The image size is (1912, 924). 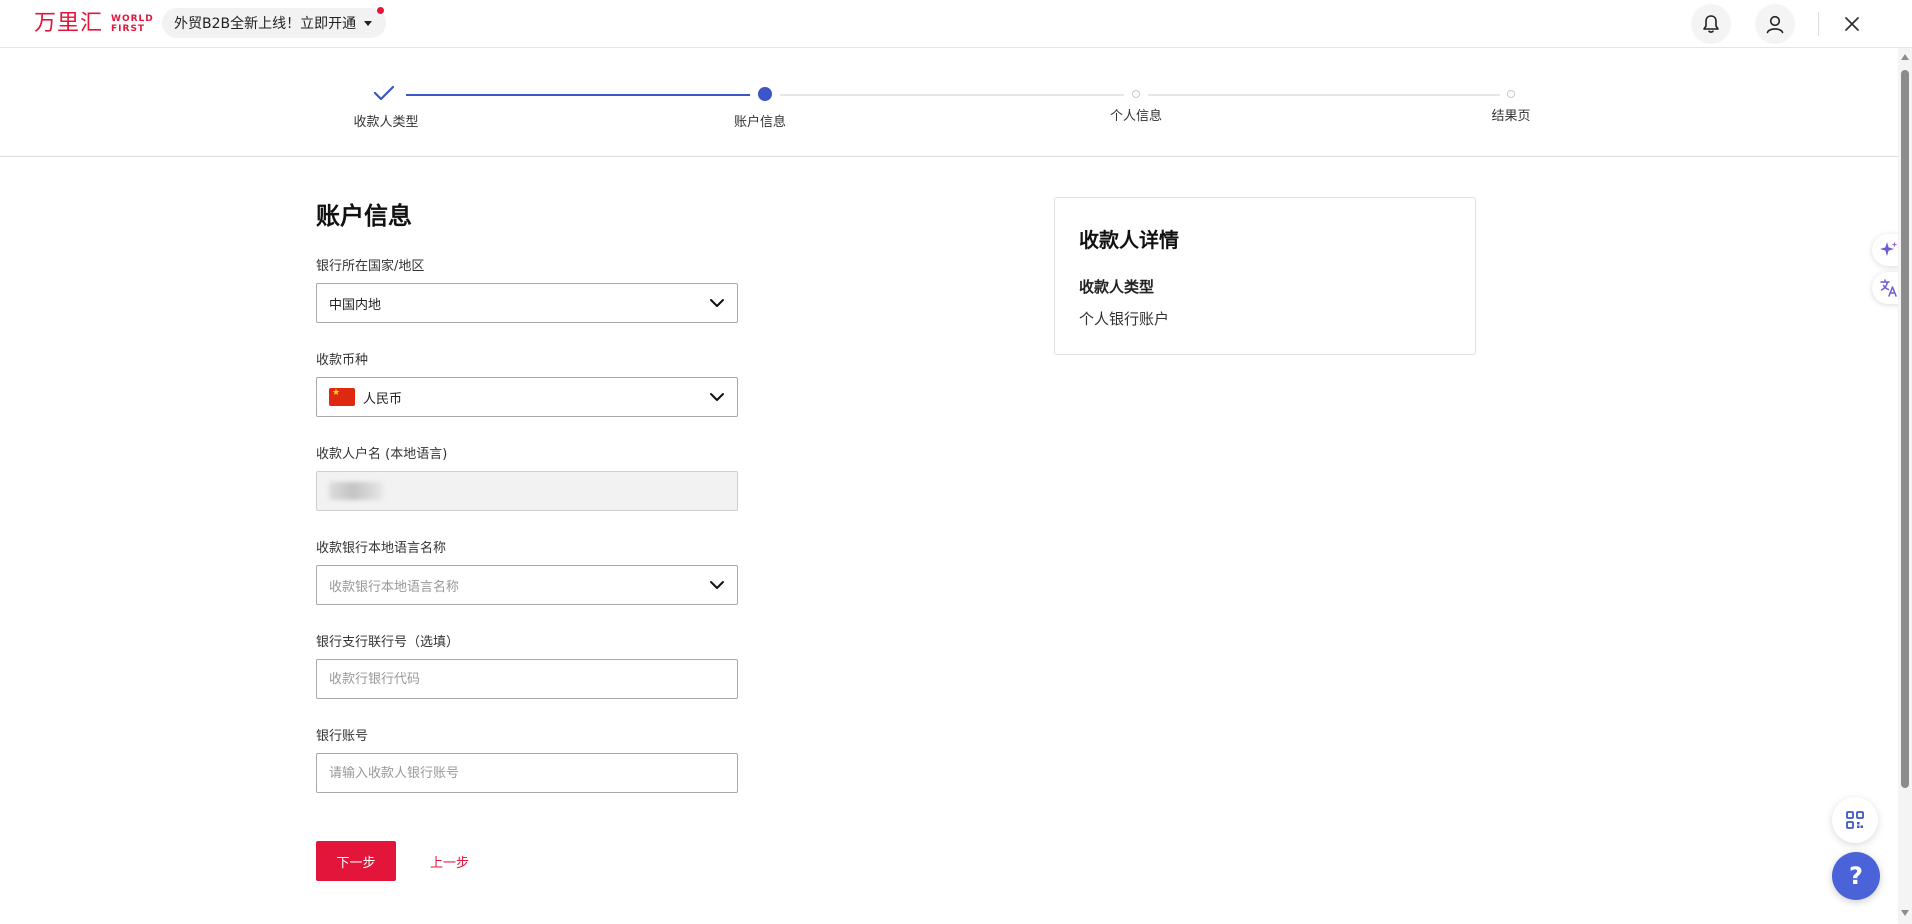 What do you see at coordinates (1818, 24) in the screenshot?
I see `header-divider` at bounding box center [1818, 24].